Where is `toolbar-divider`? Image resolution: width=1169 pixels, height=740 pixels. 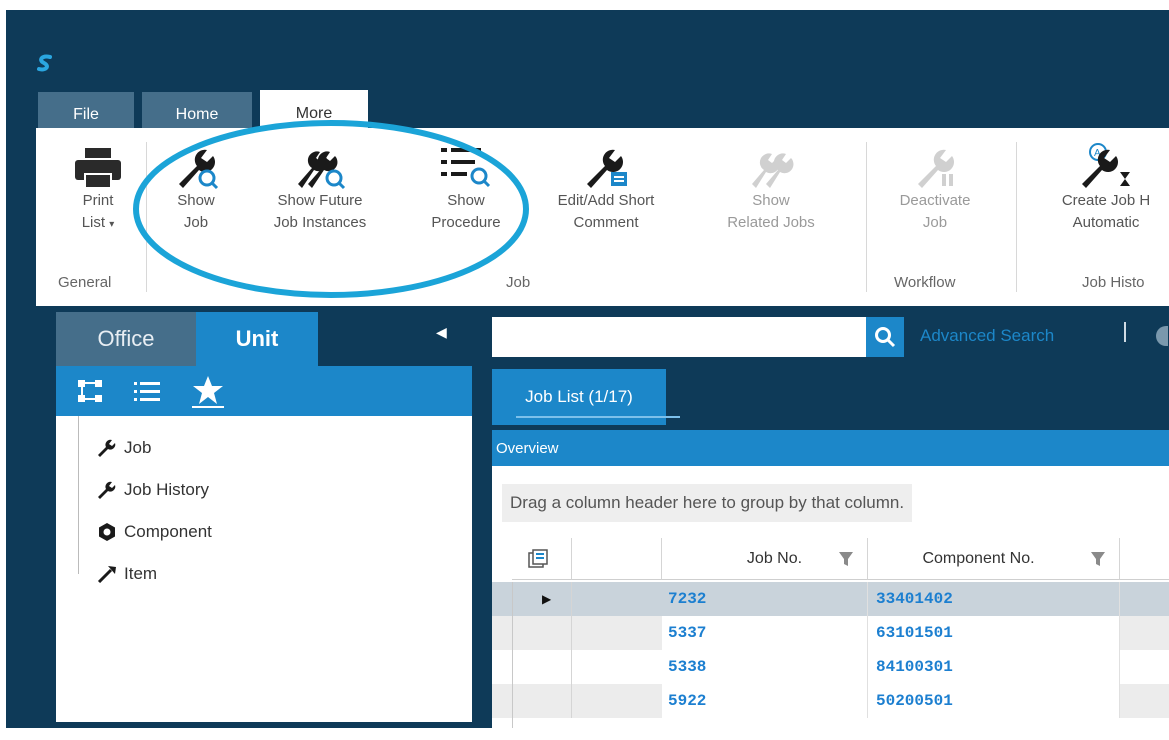
toolbar-divider is located at coordinates (1125, 332).